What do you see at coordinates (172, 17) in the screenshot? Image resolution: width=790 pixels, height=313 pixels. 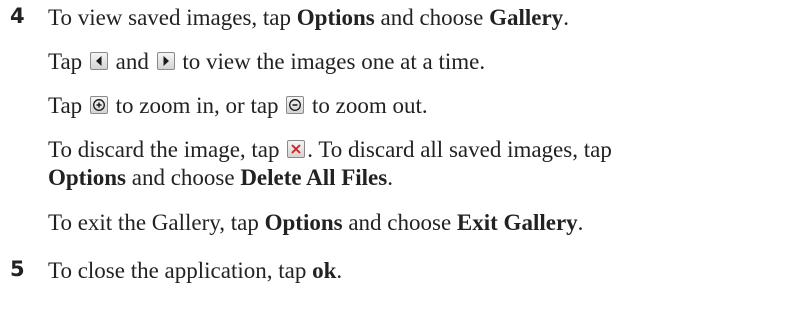 I see `text: To view saved images, tap` at bounding box center [172, 17].